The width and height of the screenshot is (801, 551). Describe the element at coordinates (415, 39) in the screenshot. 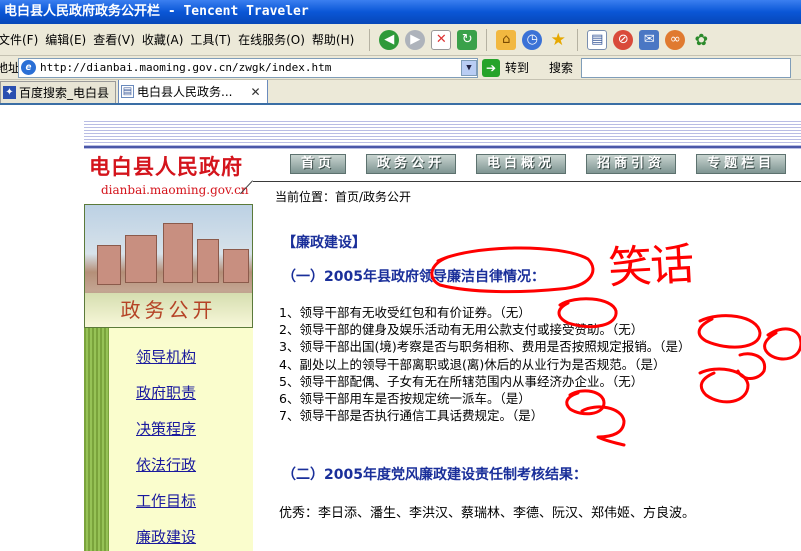

I see `forward-icon: ▶` at that location.